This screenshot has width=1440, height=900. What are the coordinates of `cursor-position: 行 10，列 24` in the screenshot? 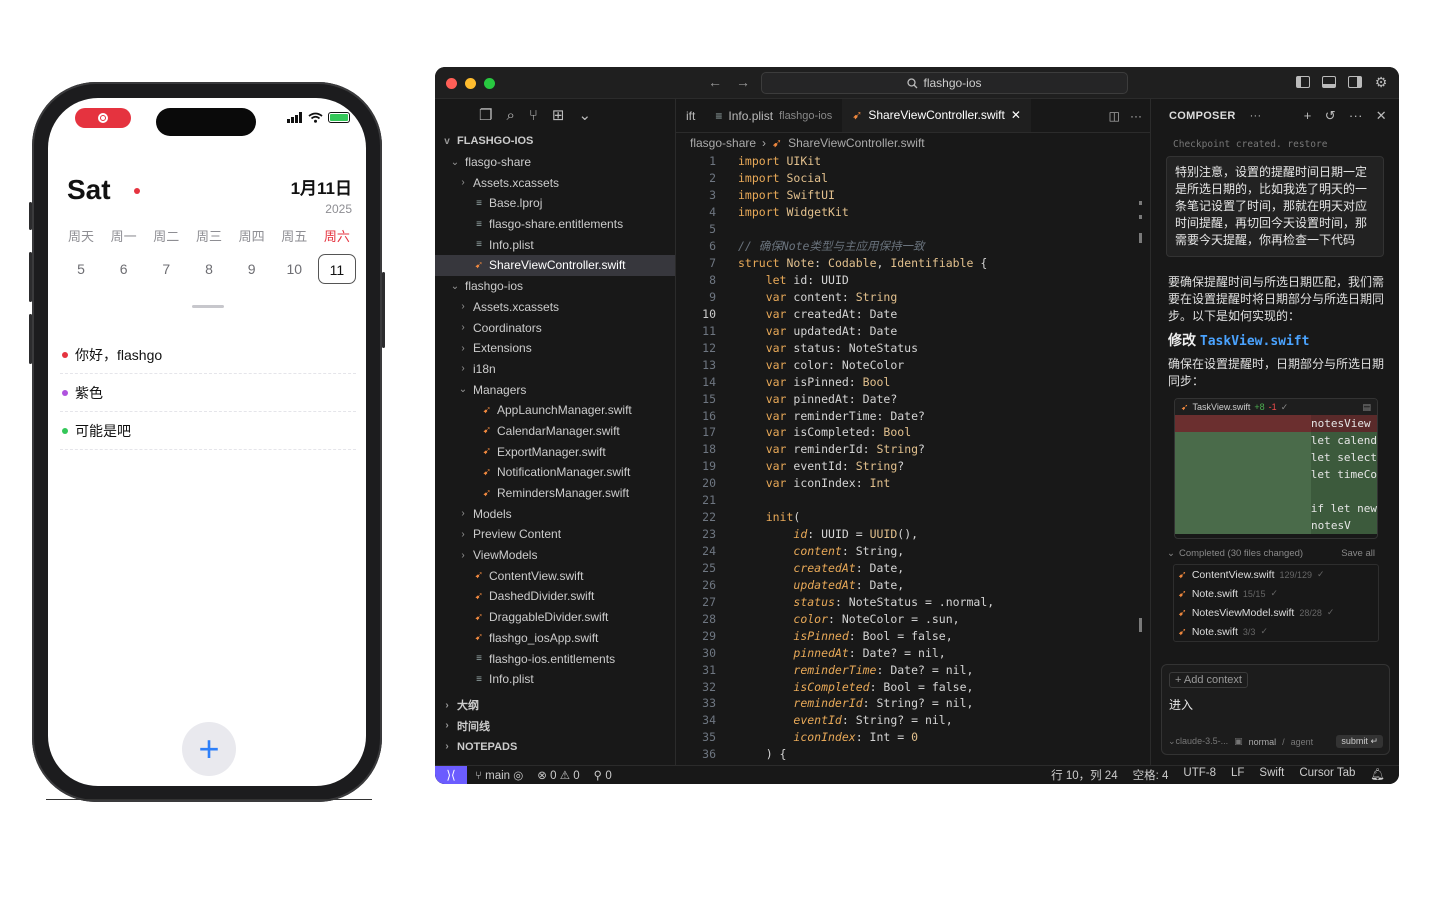 It's located at (1084, 775).